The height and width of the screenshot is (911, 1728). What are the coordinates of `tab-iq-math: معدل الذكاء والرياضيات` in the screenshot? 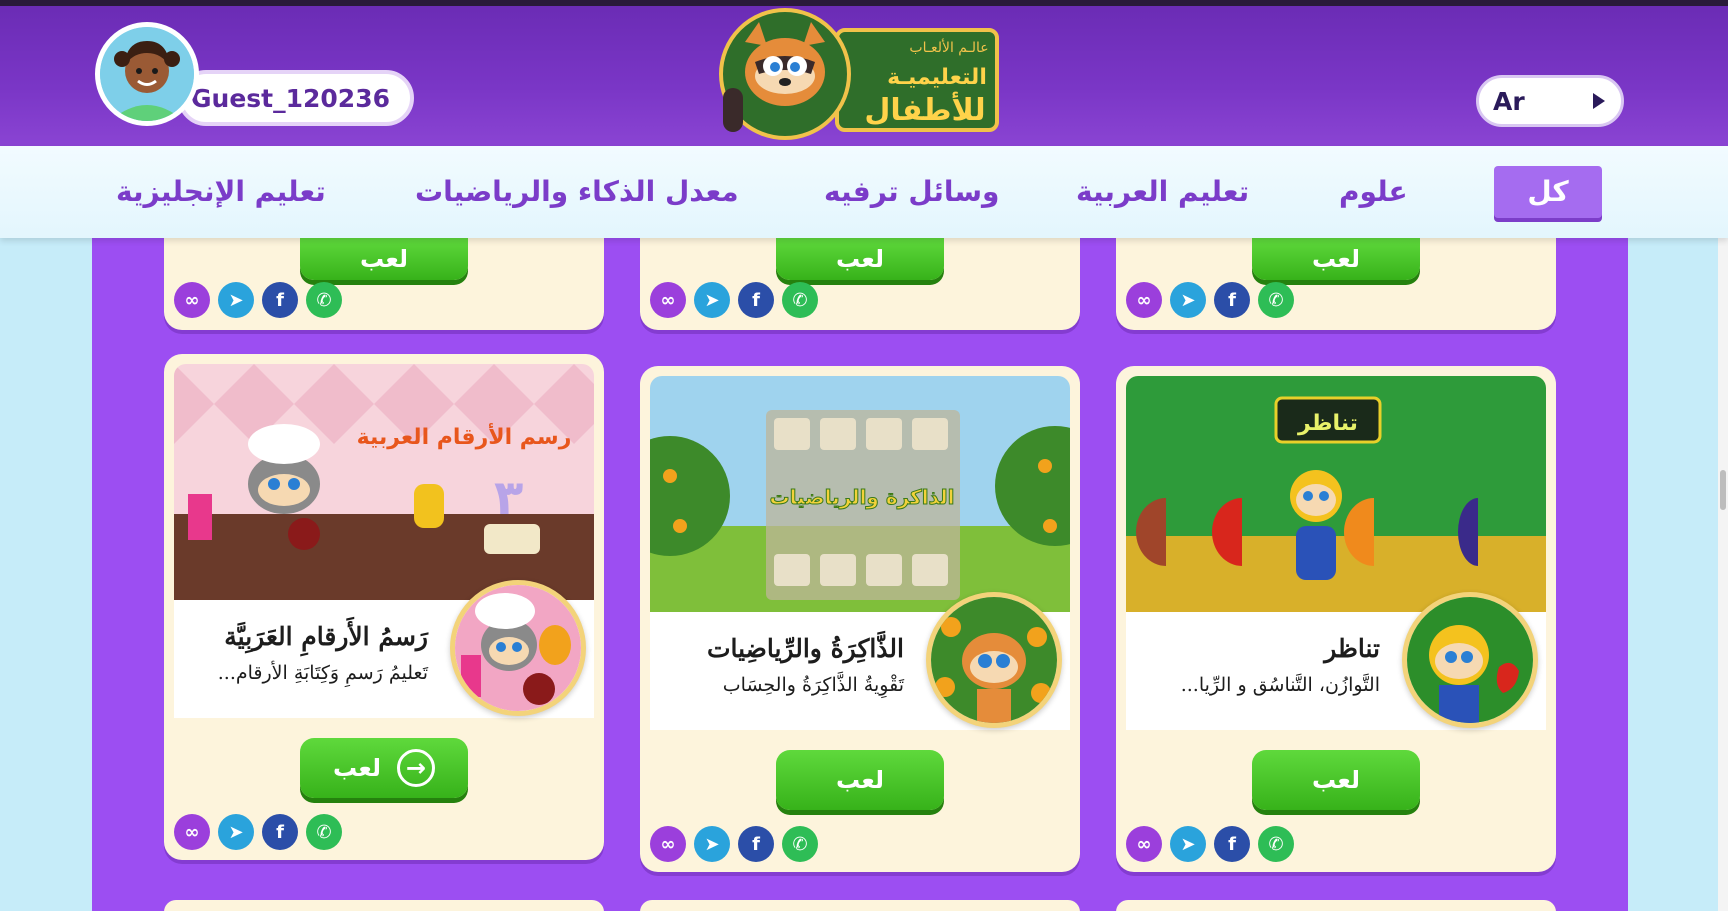 It's located at (577, 192).